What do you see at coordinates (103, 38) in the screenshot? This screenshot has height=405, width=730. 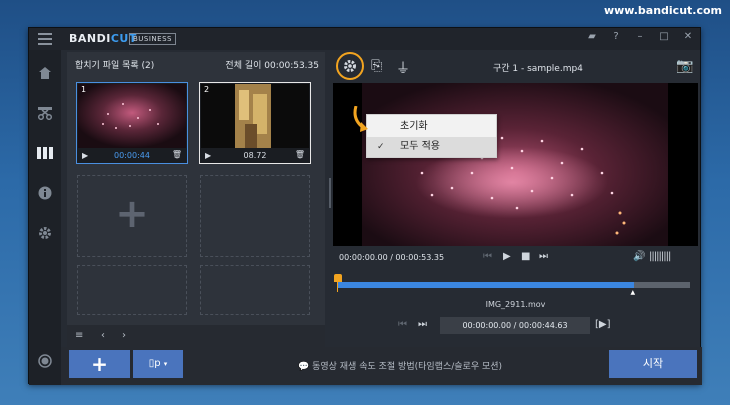 I see `app-logo: BANDICUT` at bounding box center [103, 38].